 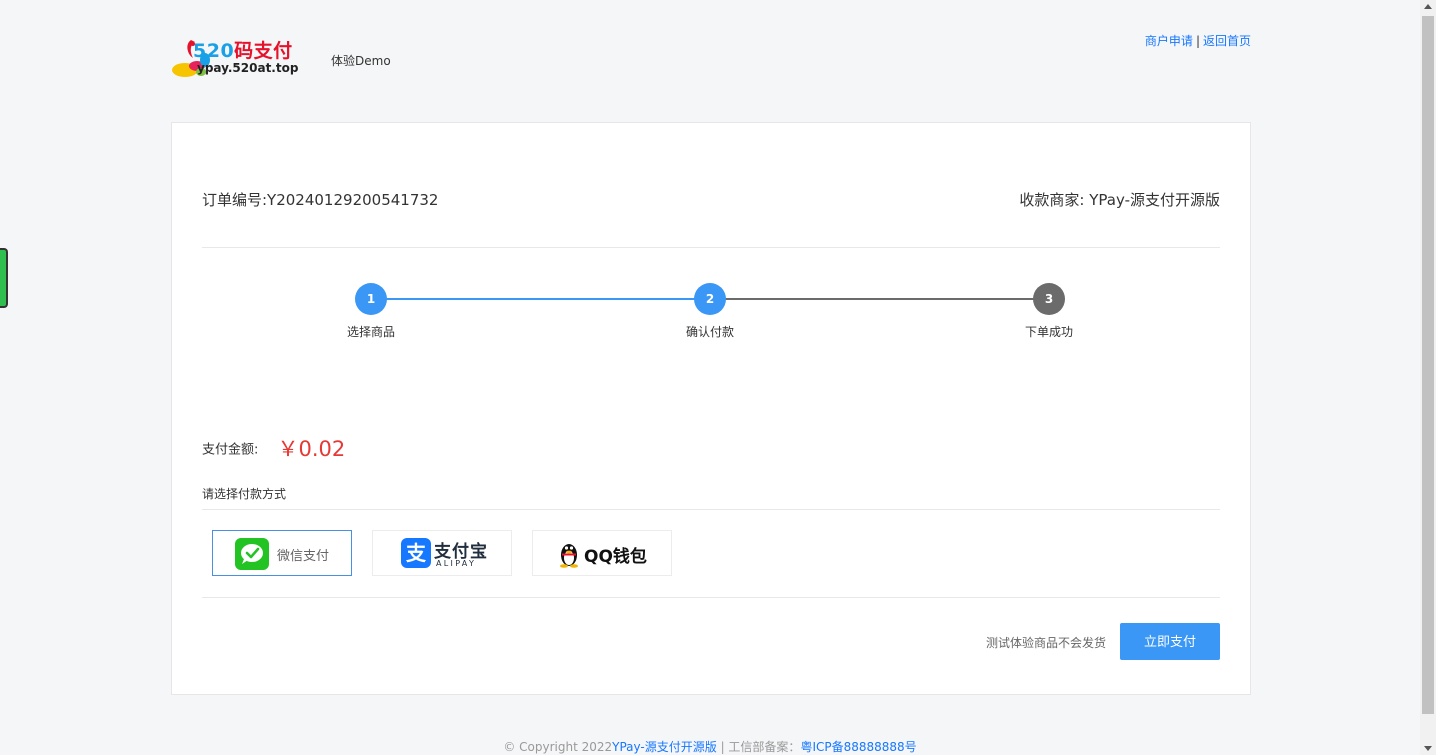 What do you see at coordinates (370, 332) in the screenshot?
I see `step-1-label: 选择商品` at bounding box center [370, 332].